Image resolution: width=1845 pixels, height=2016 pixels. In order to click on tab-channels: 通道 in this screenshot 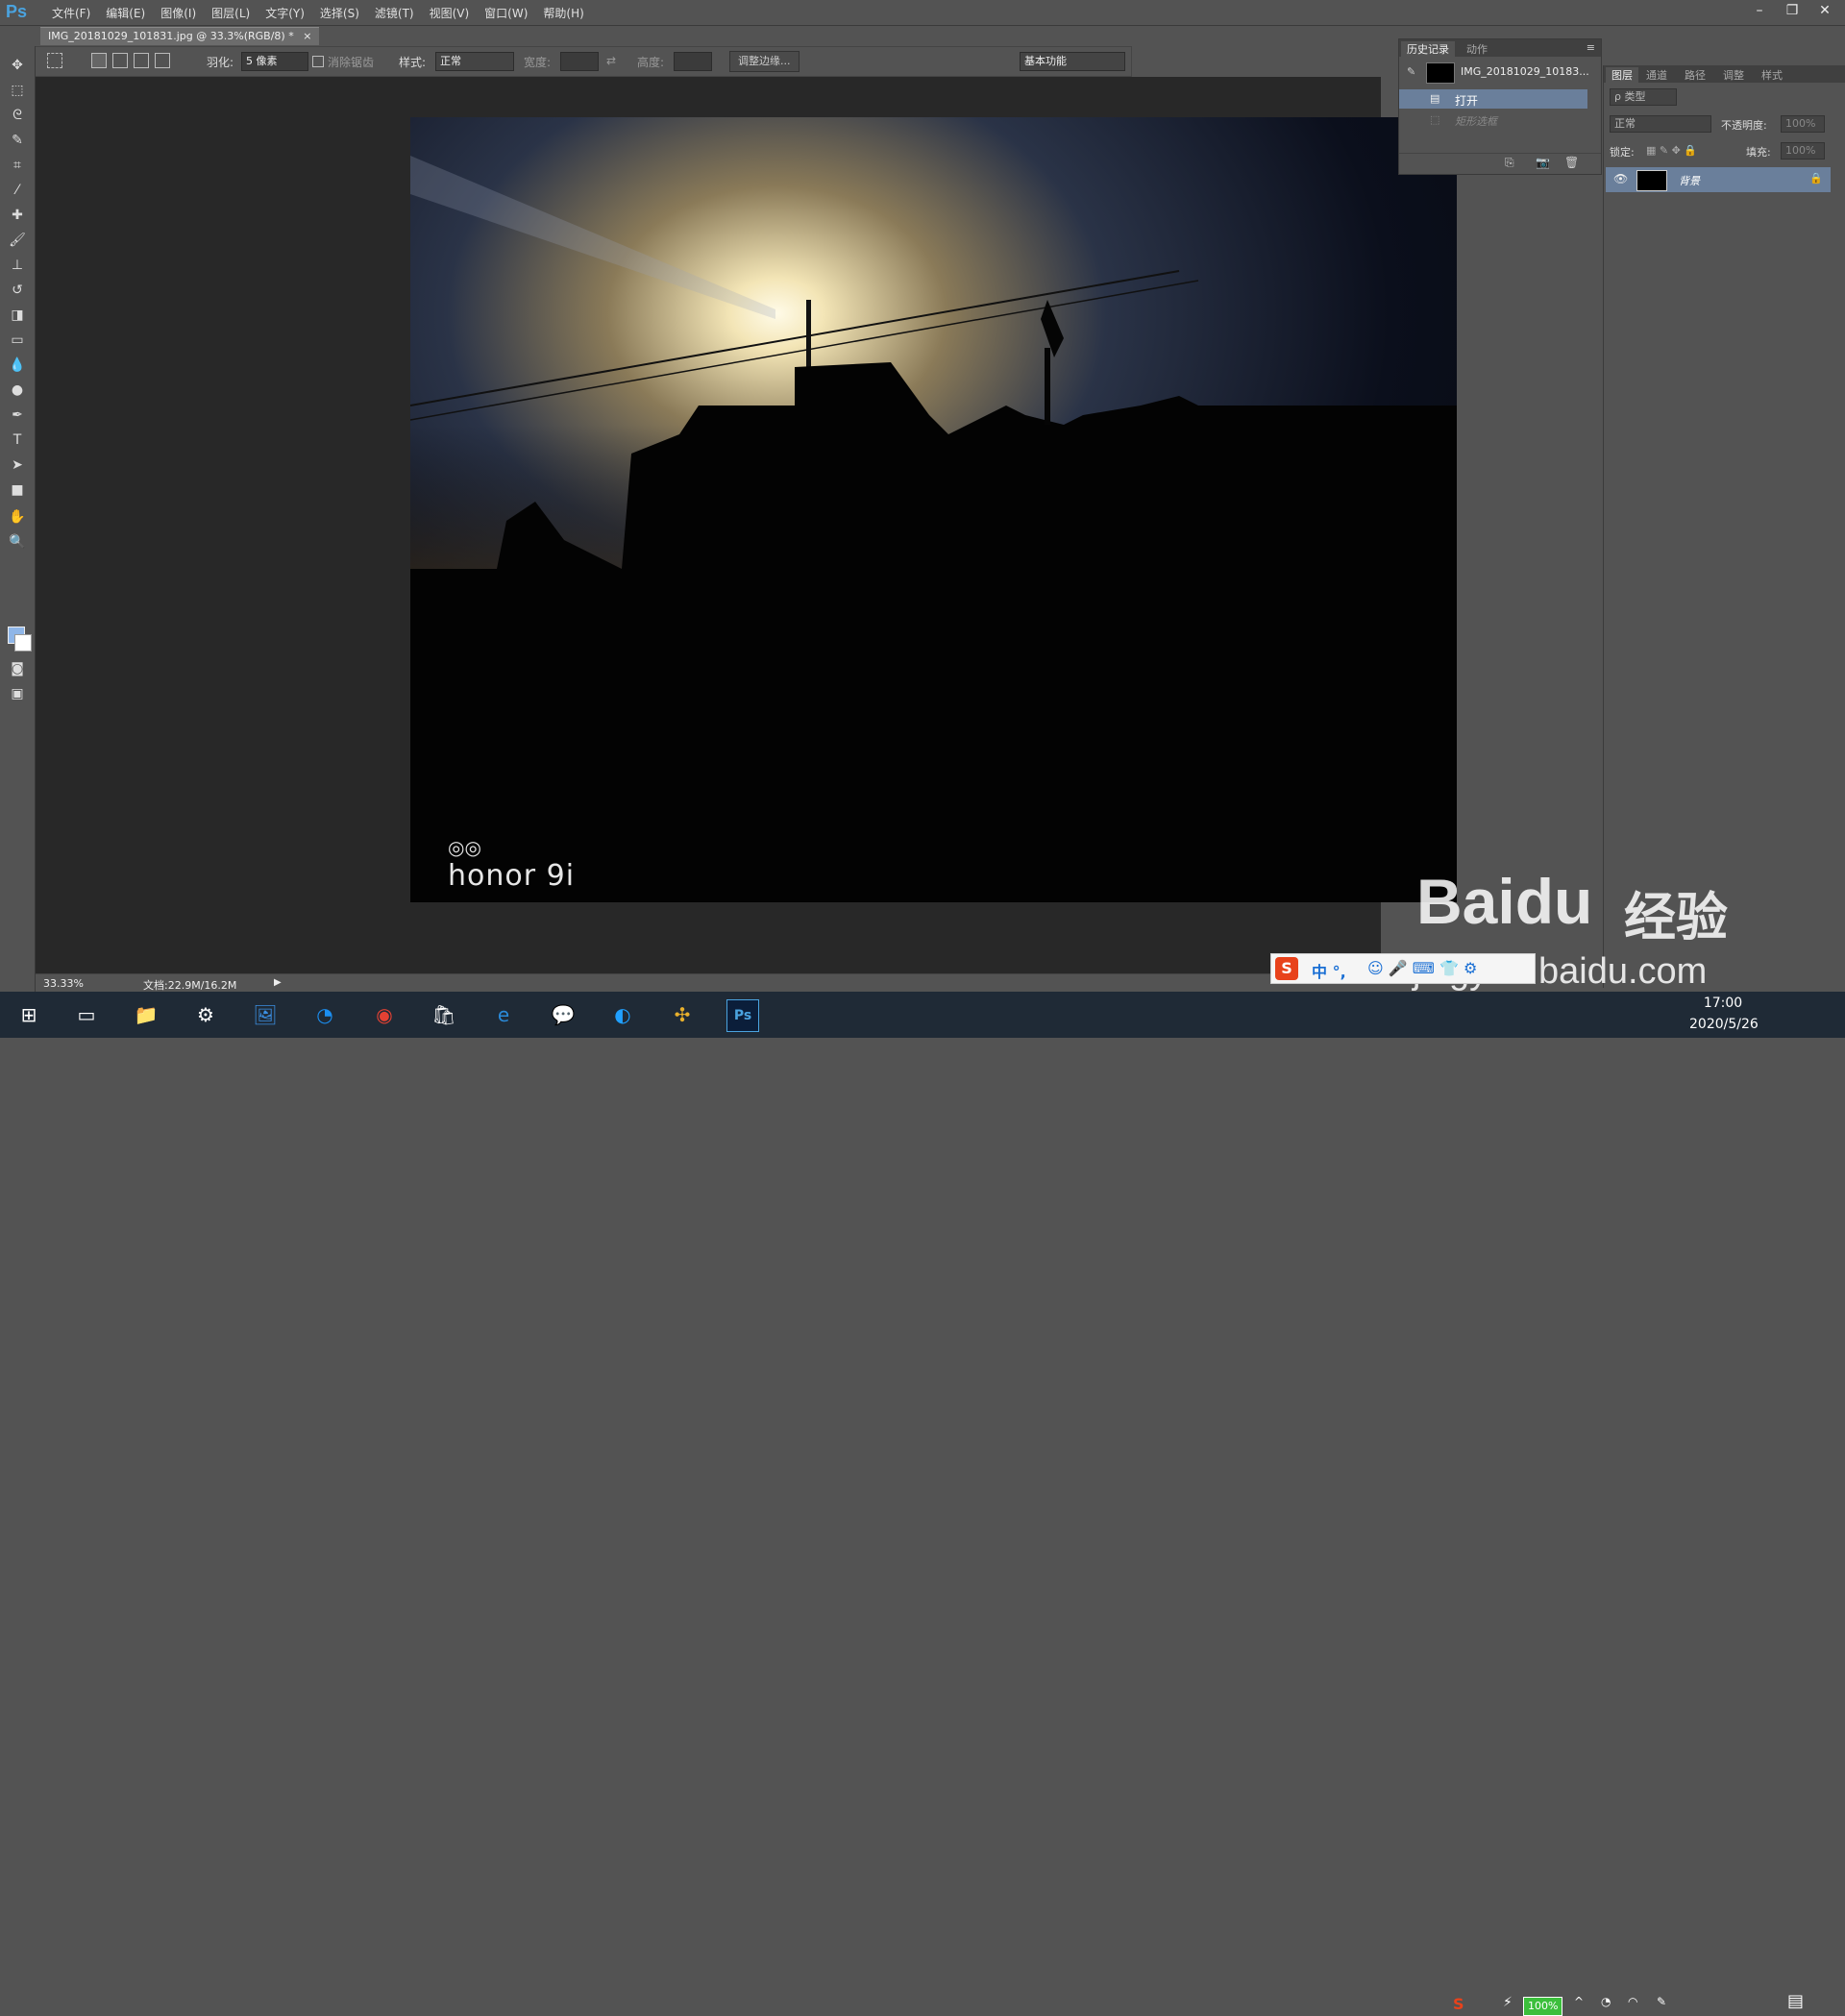, I will do `click(1657, 75)`.